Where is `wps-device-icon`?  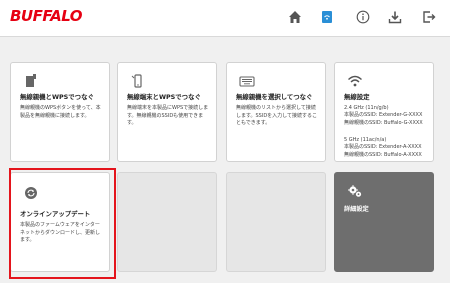 wps-device-icon is located at coordinates (31, 80).